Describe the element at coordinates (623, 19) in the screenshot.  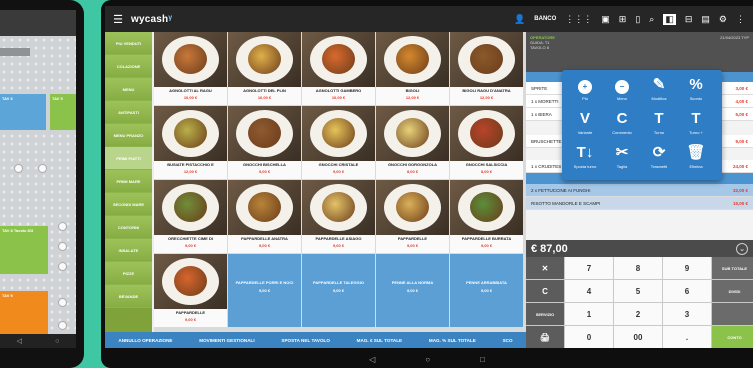
I see `gift-icon: ⊞` at that location.